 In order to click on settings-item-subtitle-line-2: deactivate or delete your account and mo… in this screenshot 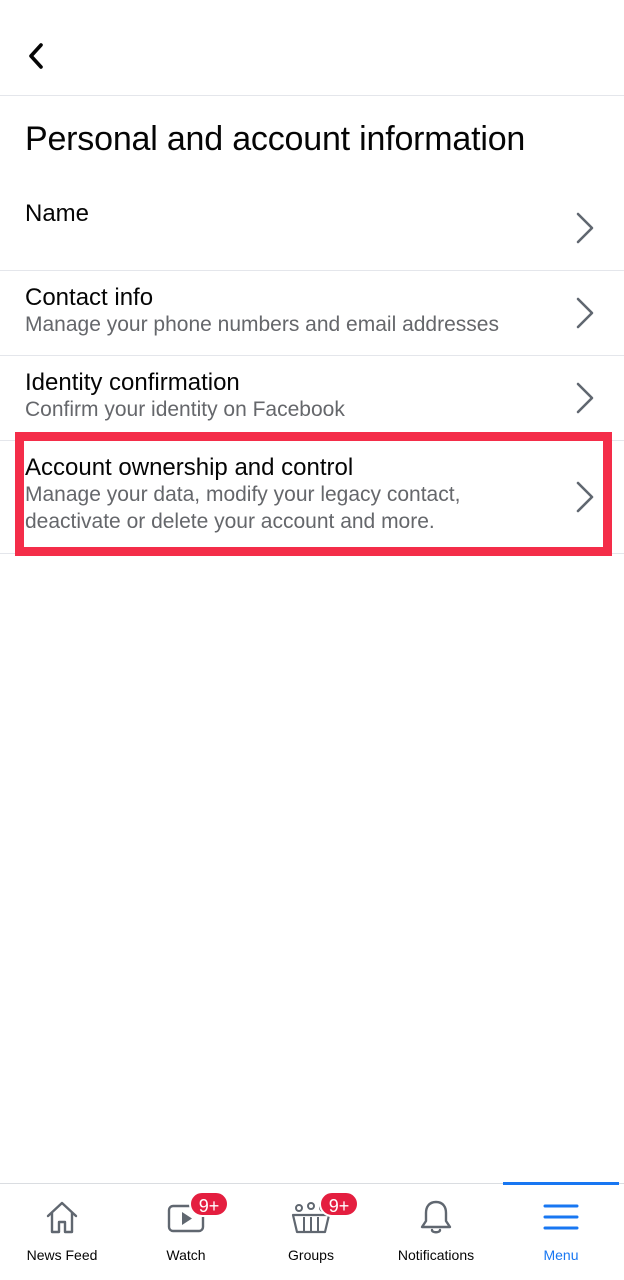, I will do `click(230, 521)`.